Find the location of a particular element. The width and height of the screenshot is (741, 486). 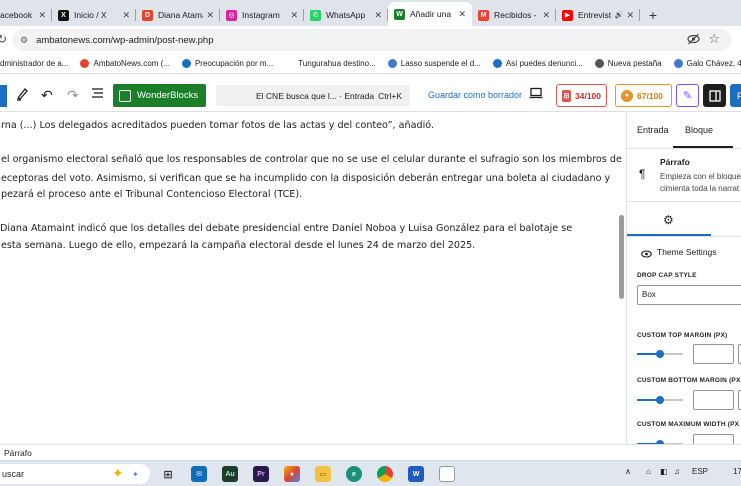

bottom-margin-slider is located at coordinates (660, 400).